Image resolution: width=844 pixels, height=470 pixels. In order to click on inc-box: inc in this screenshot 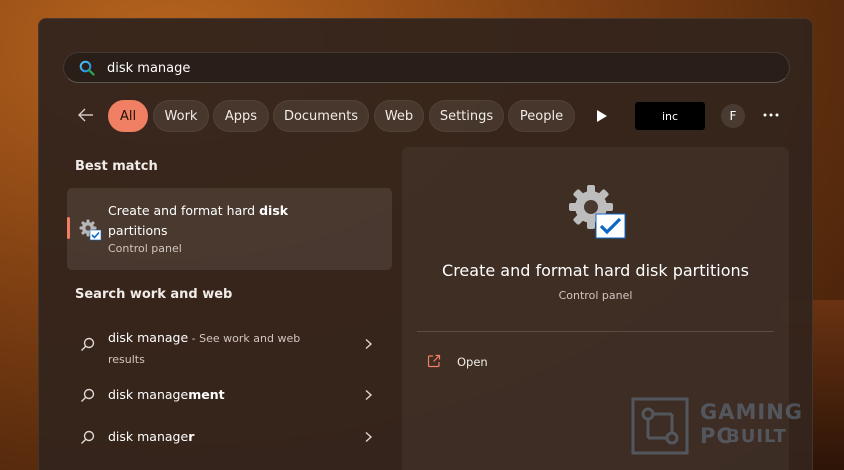, I will do `click(670, 116)`.